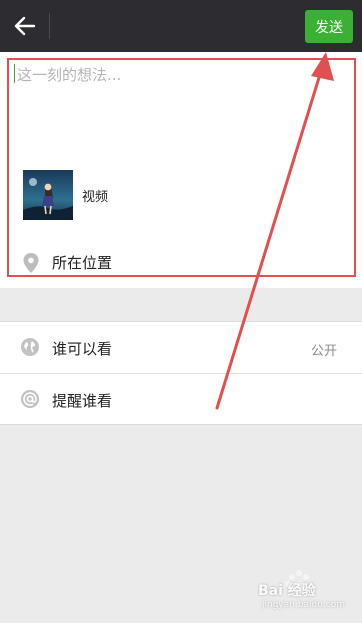 This screenshot has height=623, width=362. What do you see at coordinates (329, 26) in the screenshot?
I see `send-button: 发送` at bounding box center [329, 26].